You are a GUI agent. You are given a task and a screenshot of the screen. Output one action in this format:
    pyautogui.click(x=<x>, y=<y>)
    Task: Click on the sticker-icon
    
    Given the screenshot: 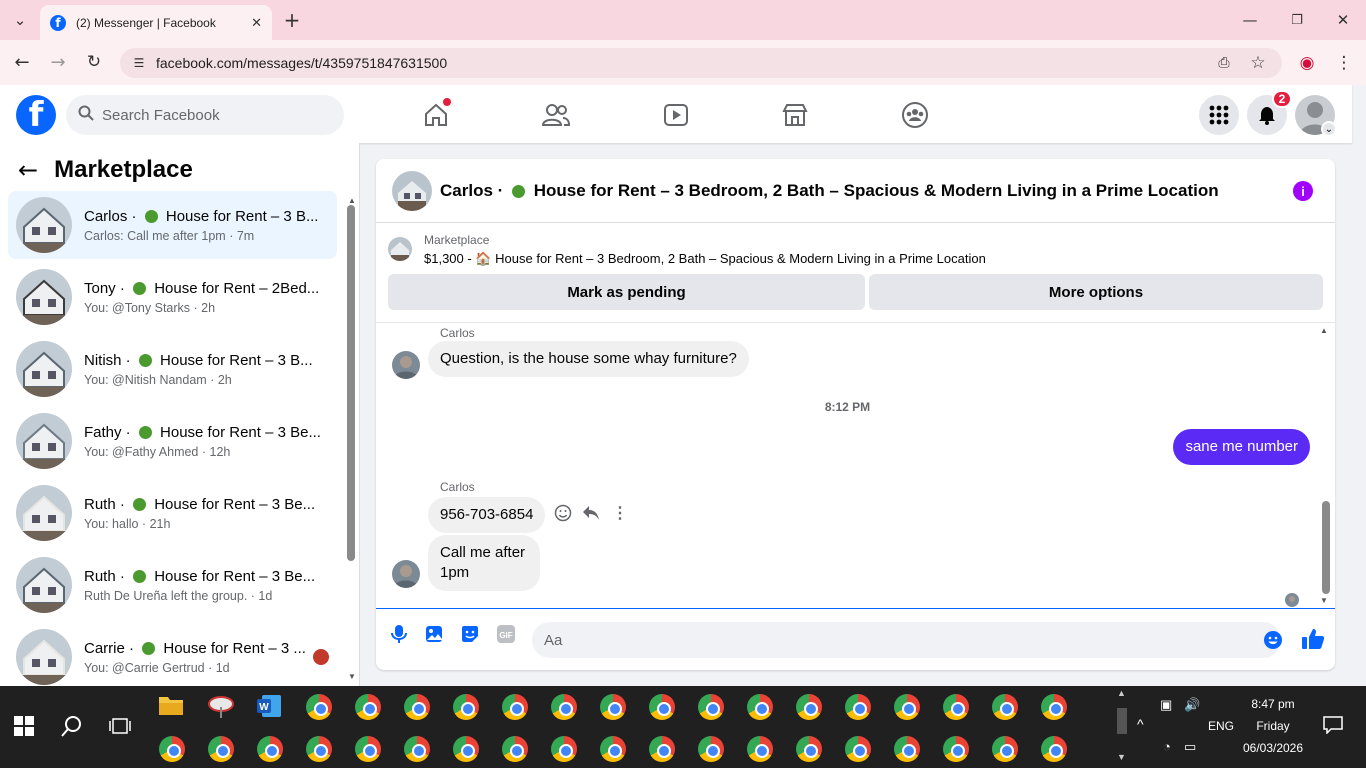 What is the action you would take?
    pyautogui.click(x=470, y=634)
    